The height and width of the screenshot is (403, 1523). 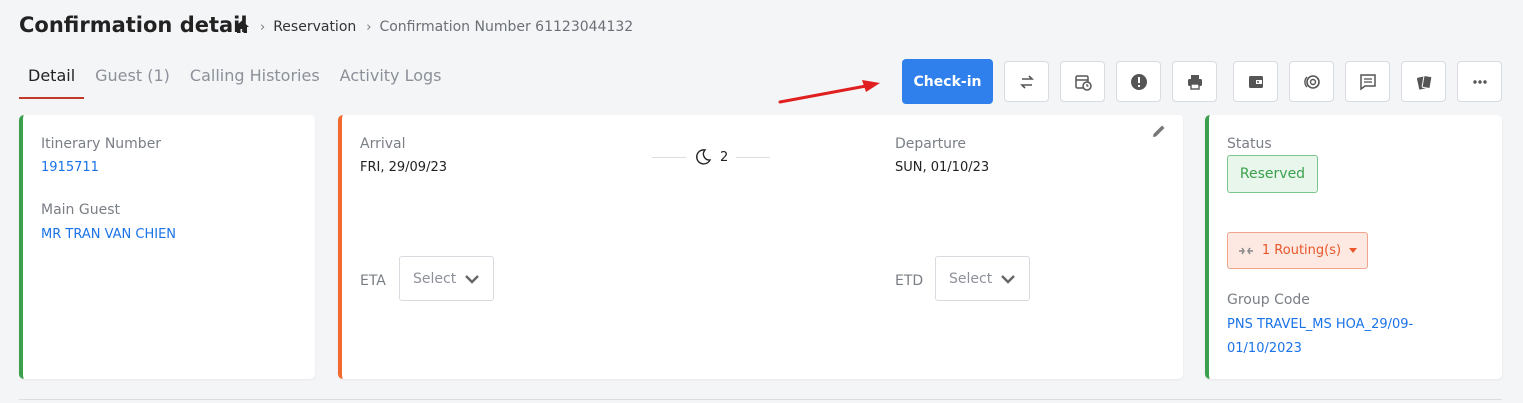 I want to click on etd-select: Select, so click(x=982, y=278).